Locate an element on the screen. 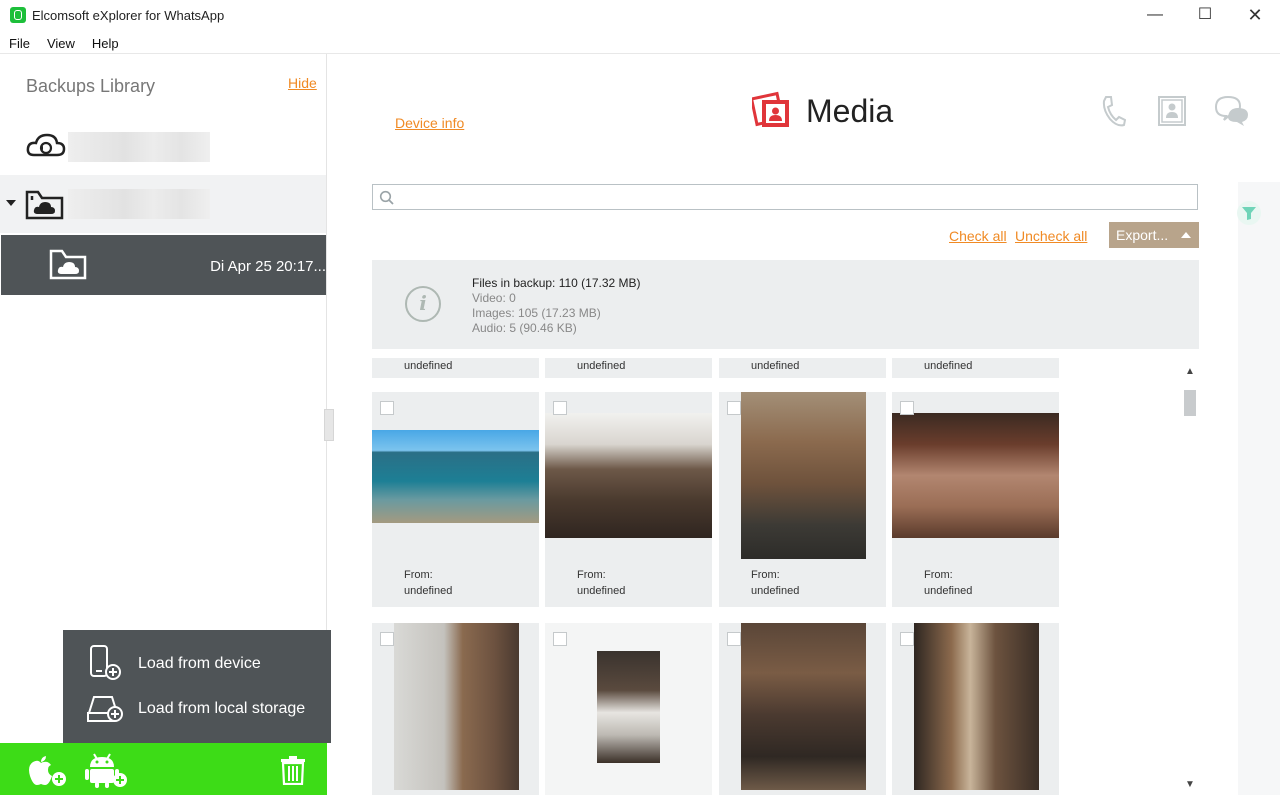 The width and height of the screenshot is (1280, 795). section-title: Media is located at coordinates (850, 111).